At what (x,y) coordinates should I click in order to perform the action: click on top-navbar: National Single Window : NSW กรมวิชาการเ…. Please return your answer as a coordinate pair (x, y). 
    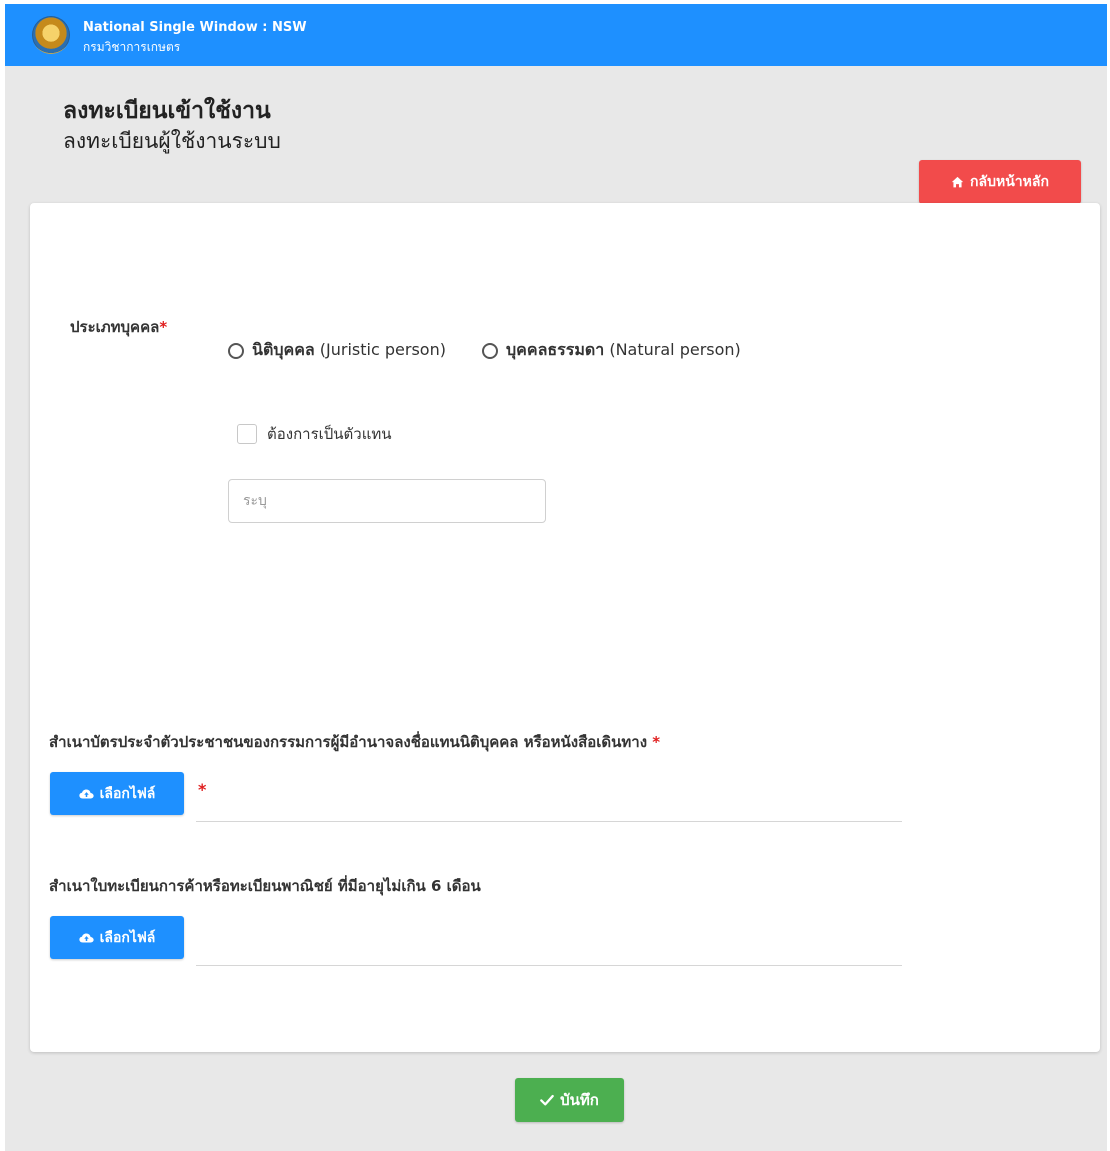
    Looking at the image, I should click on (556, 35).